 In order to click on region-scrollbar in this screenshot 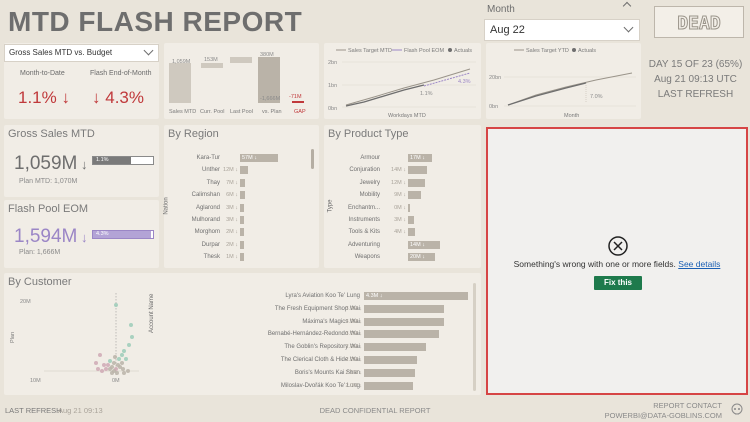, I will do `click(312, 159)`.